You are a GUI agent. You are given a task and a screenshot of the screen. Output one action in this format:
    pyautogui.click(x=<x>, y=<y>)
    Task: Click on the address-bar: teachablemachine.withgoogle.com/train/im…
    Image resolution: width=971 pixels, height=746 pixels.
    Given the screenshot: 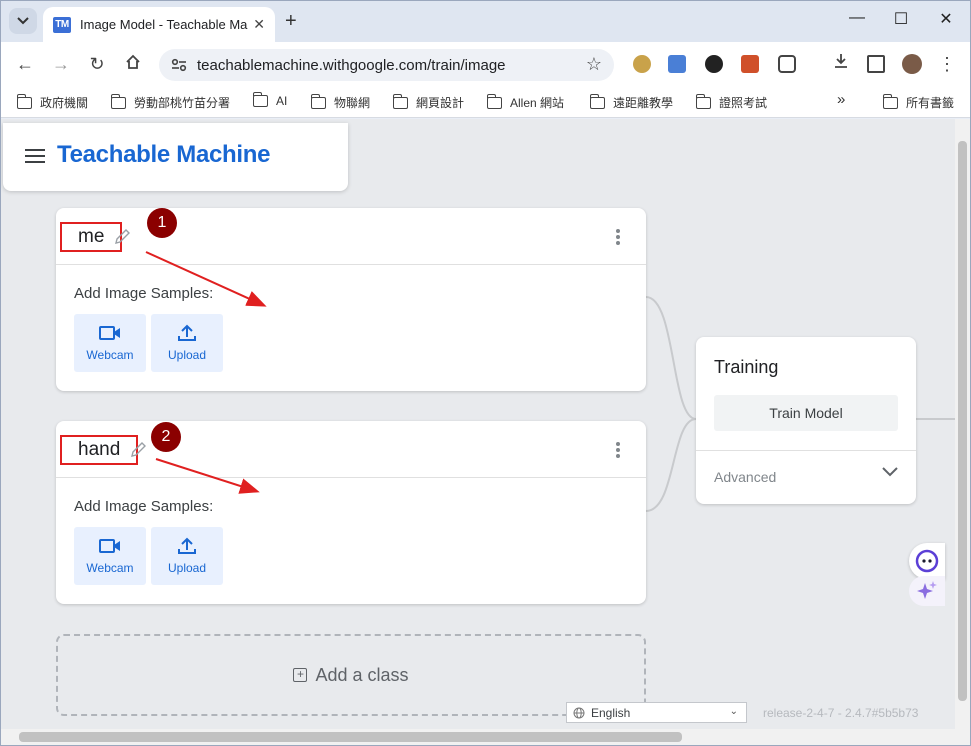 What is the action you would take?
    pyautogui.click(x=386, y=65)
    